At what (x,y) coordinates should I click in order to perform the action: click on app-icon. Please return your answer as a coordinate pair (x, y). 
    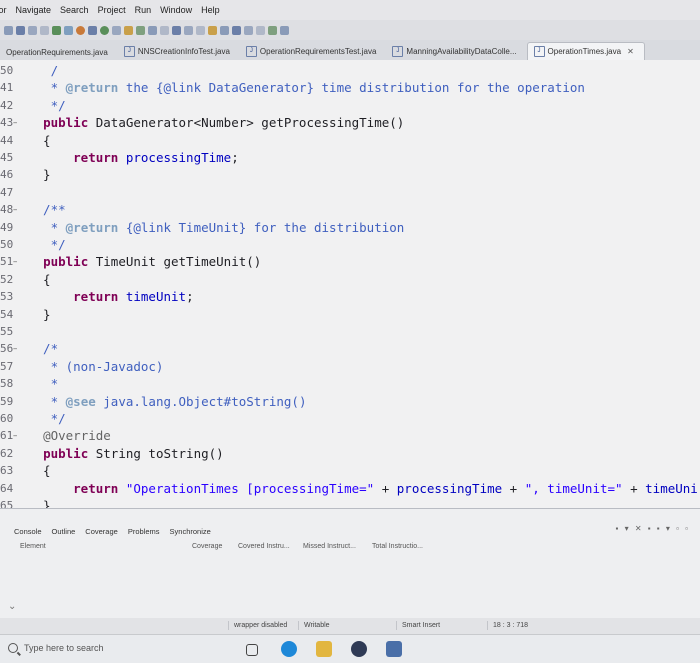
    Looking at the image, I should click on (359, 649).